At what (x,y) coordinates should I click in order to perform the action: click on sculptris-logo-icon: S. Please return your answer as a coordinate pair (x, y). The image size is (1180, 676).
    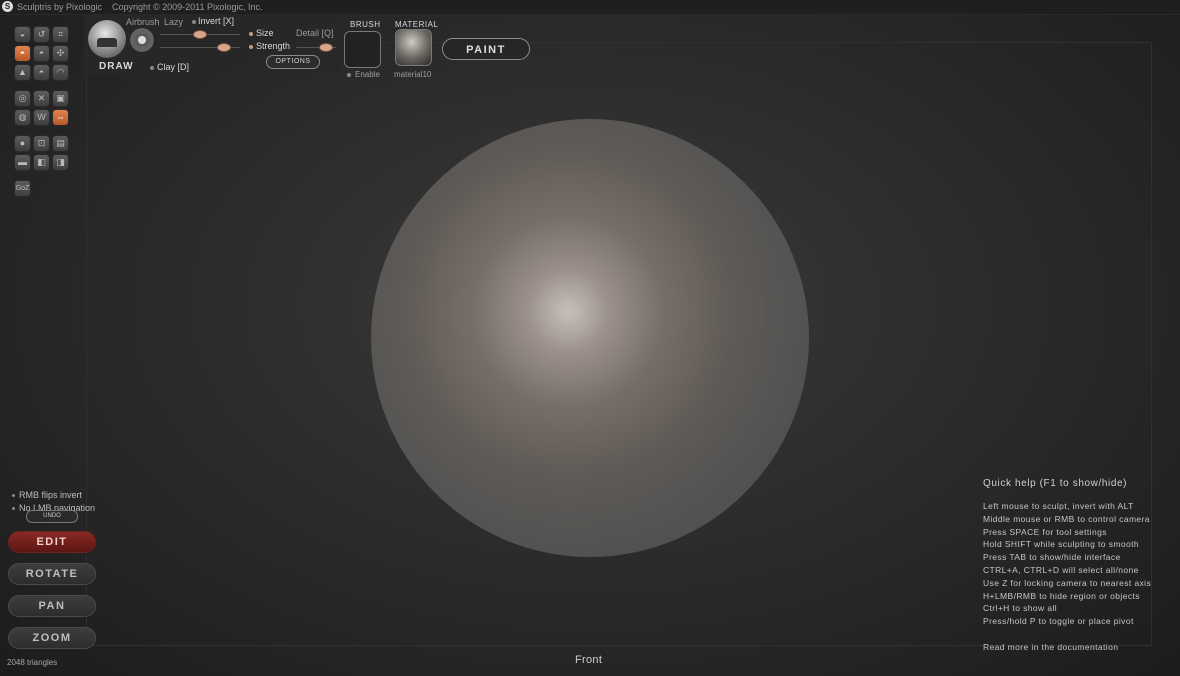
    Looking at the image, I should click on (7, 6).